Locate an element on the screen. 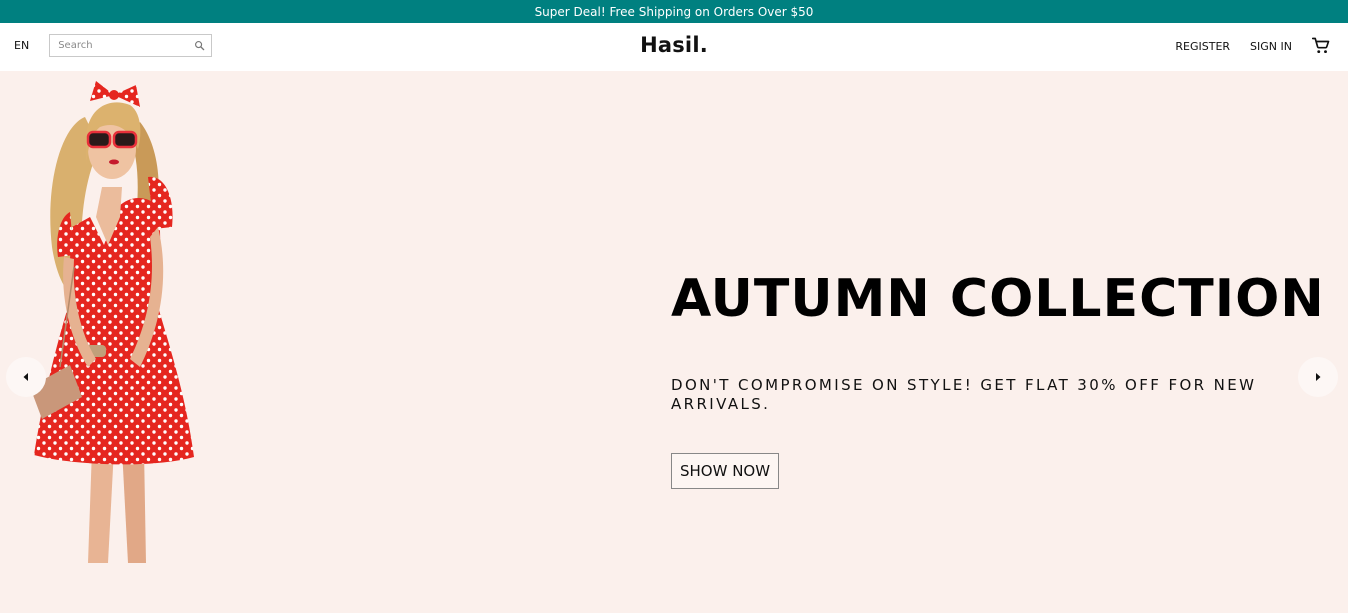 Image resolution: width=1348 pixels, height=613 pixels. navbar: EN Hasil. REGISTER SIGN IN is located at coordinates (674, 47).